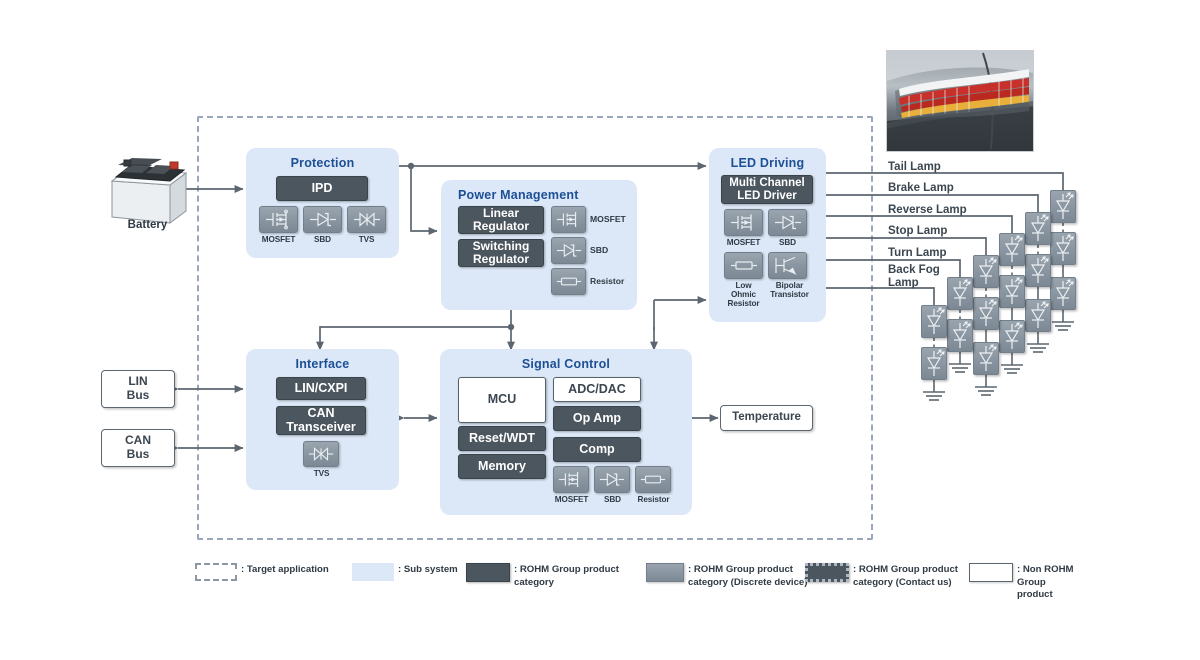 This screenshot has width=1200, height=660. Describe the element at coordinates (787, 265) in the screenshot. I see `led-driving-bipolar-transistor-icon` at that location.